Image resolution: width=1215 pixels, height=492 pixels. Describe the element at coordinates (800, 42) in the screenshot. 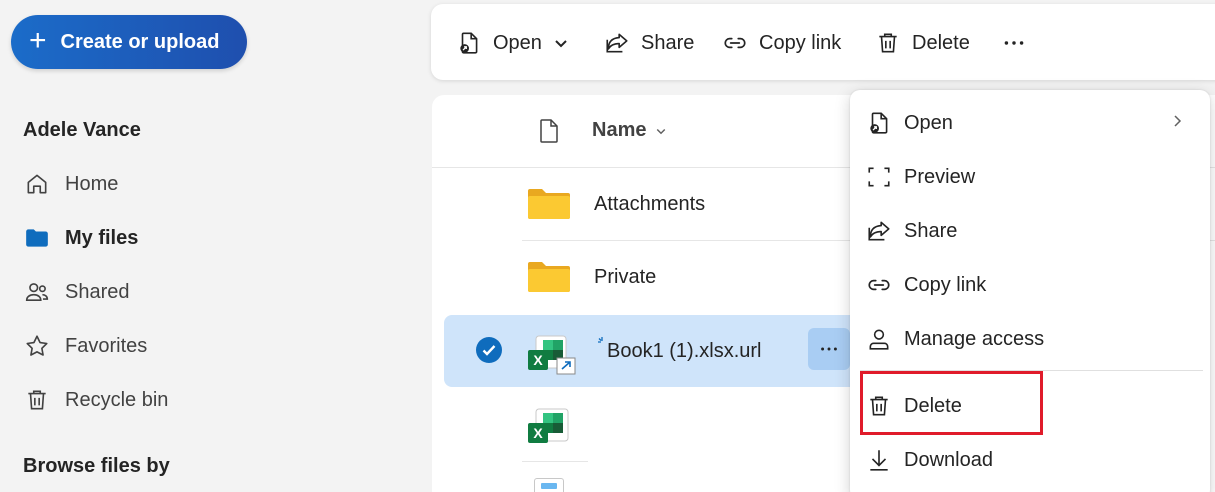

I see `toolbar-copy-link-label: Copy link` at that location.